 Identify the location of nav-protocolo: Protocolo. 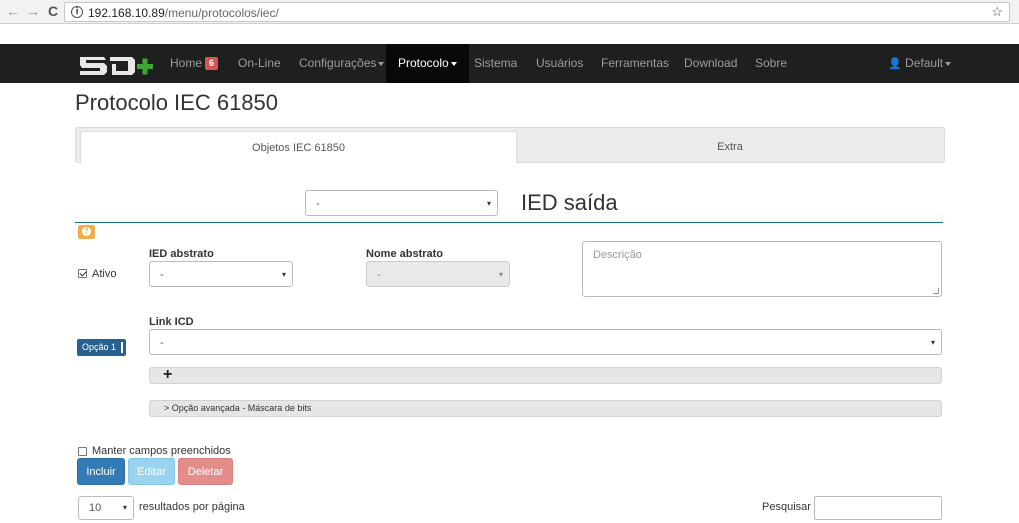
(427, 63).